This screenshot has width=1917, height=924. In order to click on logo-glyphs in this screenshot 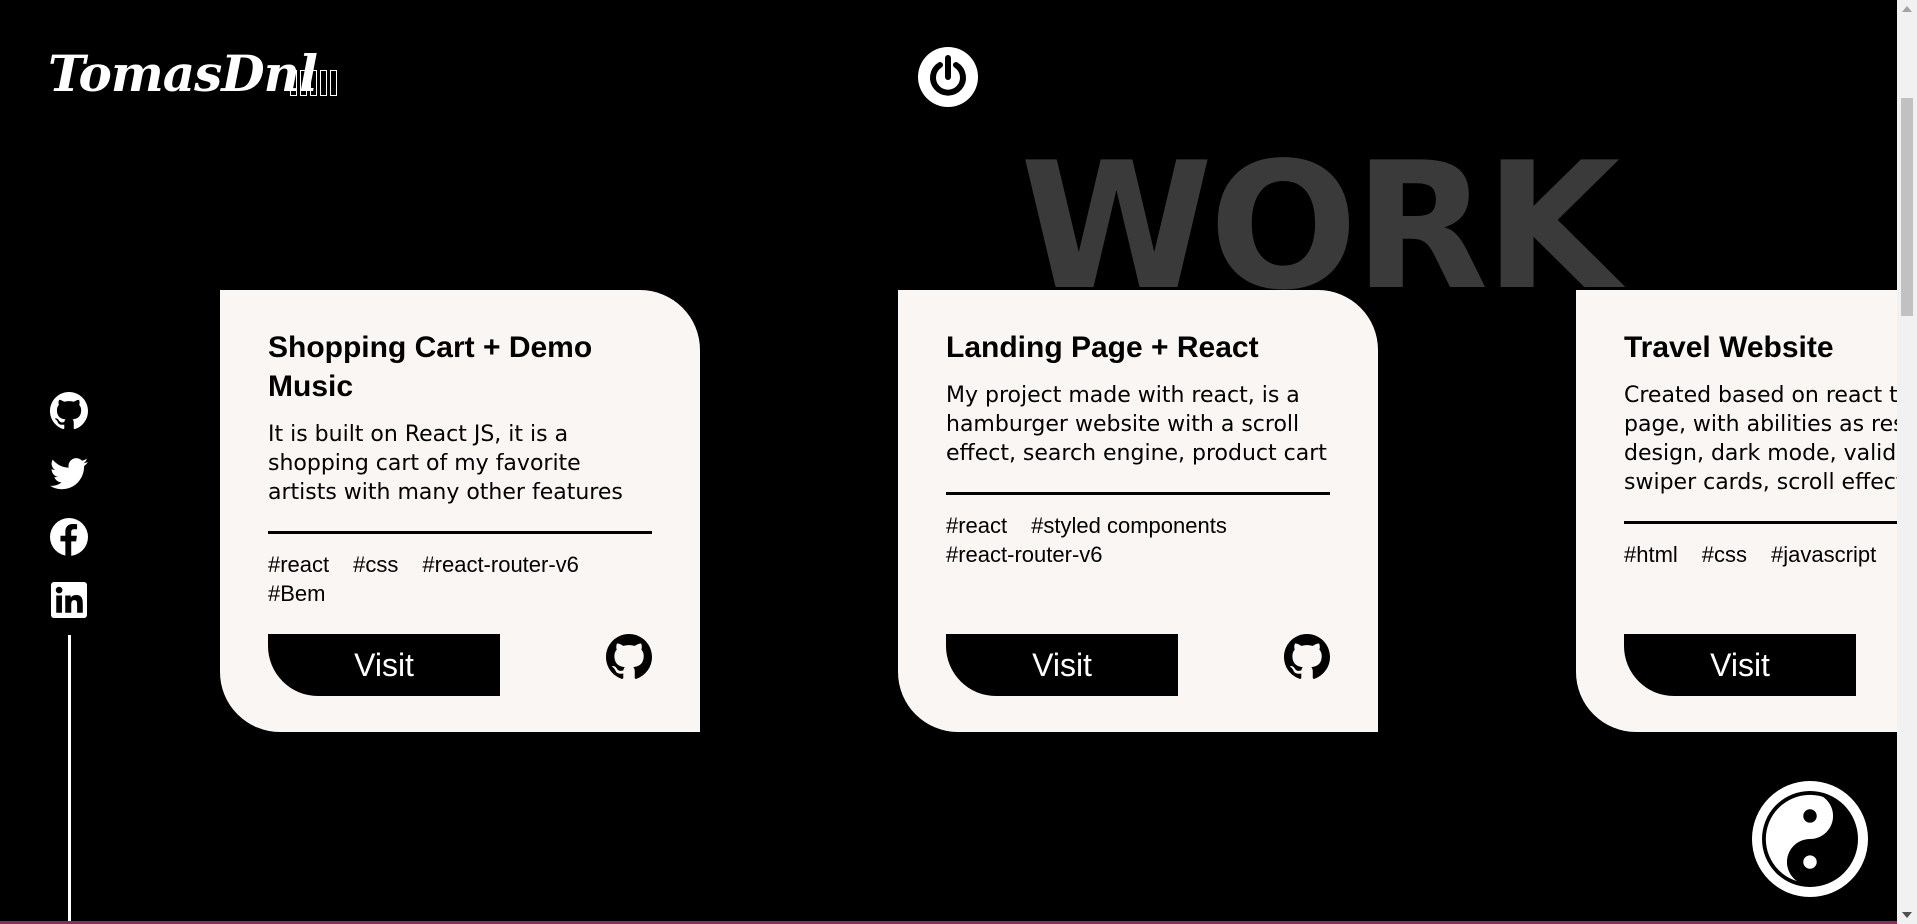, I will do `click(313, 83)`.